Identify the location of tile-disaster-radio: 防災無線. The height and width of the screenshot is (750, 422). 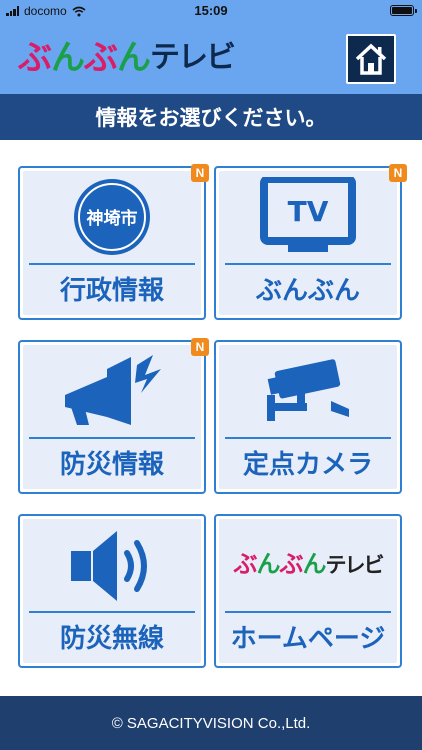
(112, 591).